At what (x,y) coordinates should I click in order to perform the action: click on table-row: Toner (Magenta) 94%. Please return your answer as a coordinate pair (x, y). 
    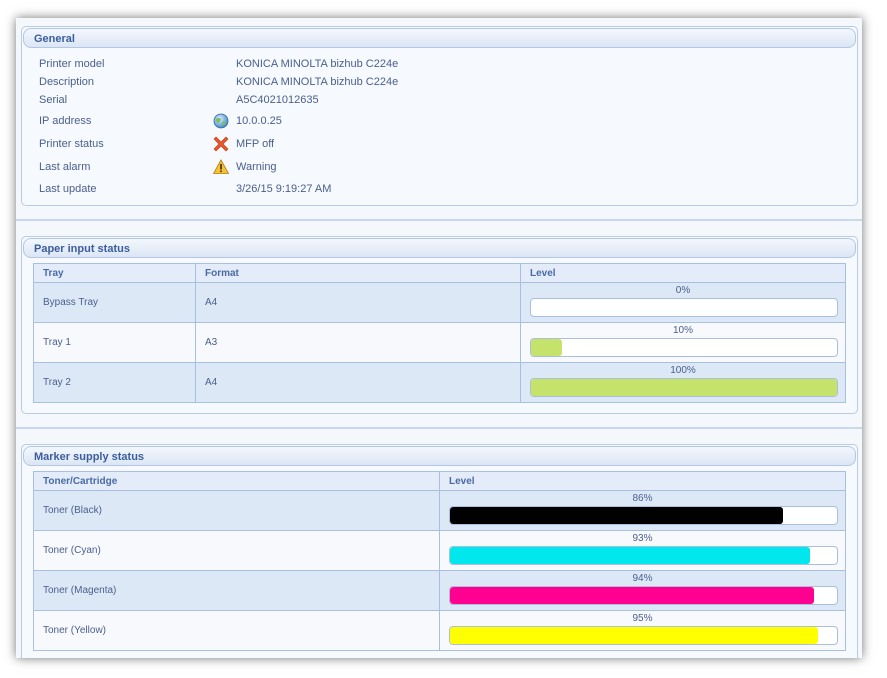
    Looking at the image, I should click on (439, 590).